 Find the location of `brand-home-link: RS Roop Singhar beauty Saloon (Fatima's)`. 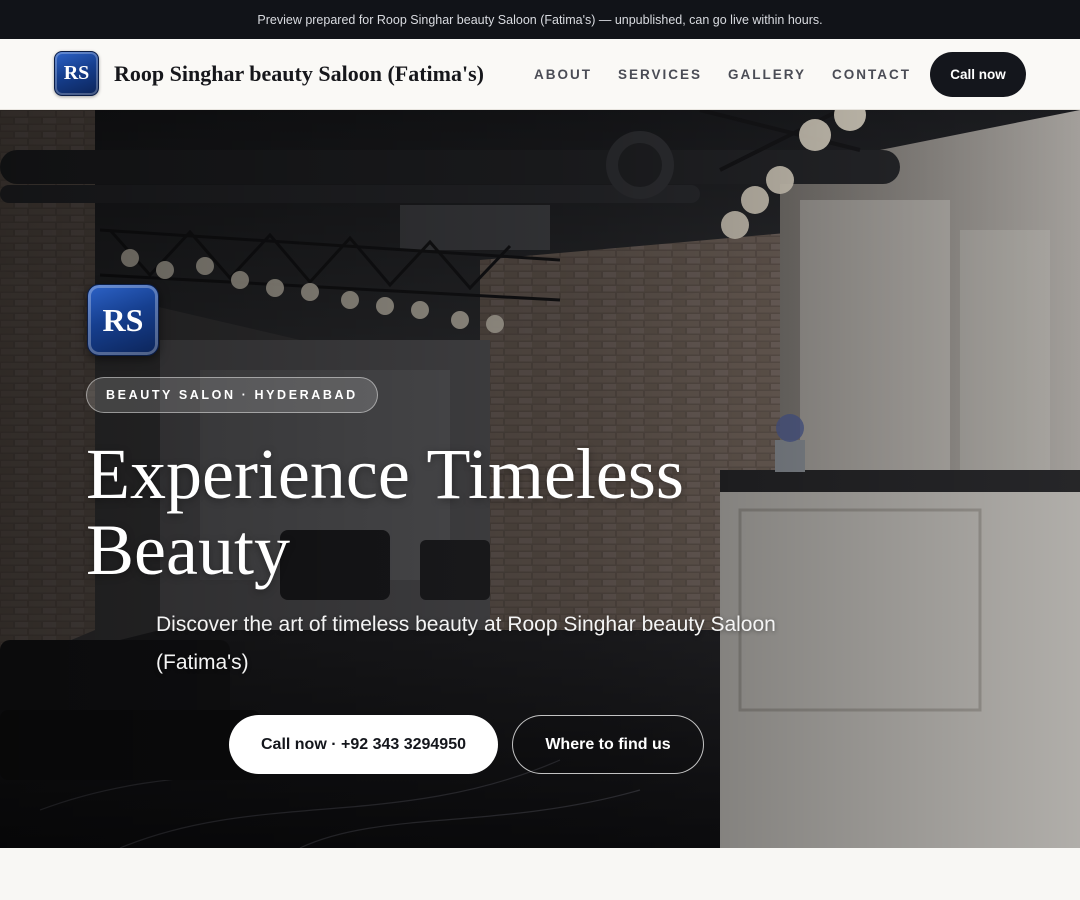

brand-home-link: RS Roop Singhar beauty Saloon (Fatima's) is located at coordinates (269, 73).